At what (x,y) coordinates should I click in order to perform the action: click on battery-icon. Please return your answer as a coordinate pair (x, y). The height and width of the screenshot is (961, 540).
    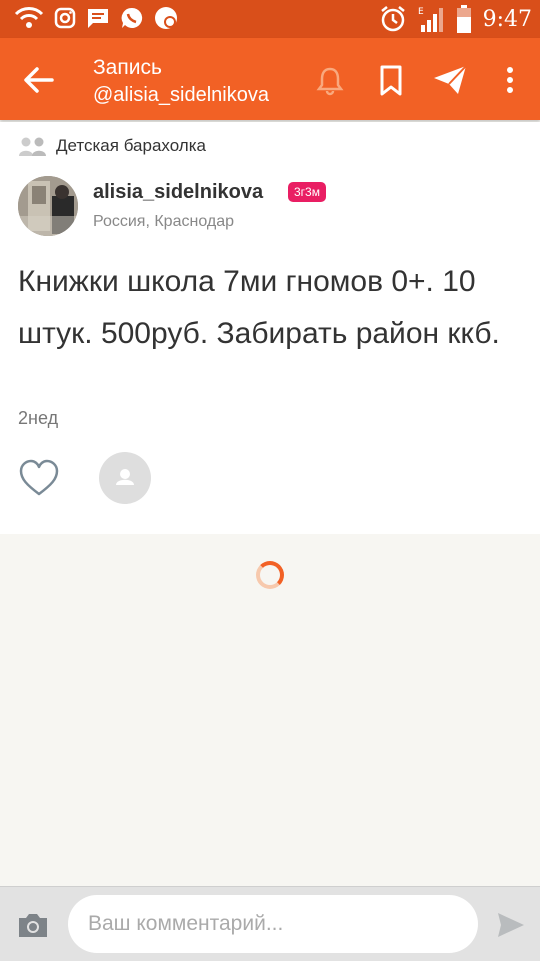
    Looking at the image, I should click on (463, 19).